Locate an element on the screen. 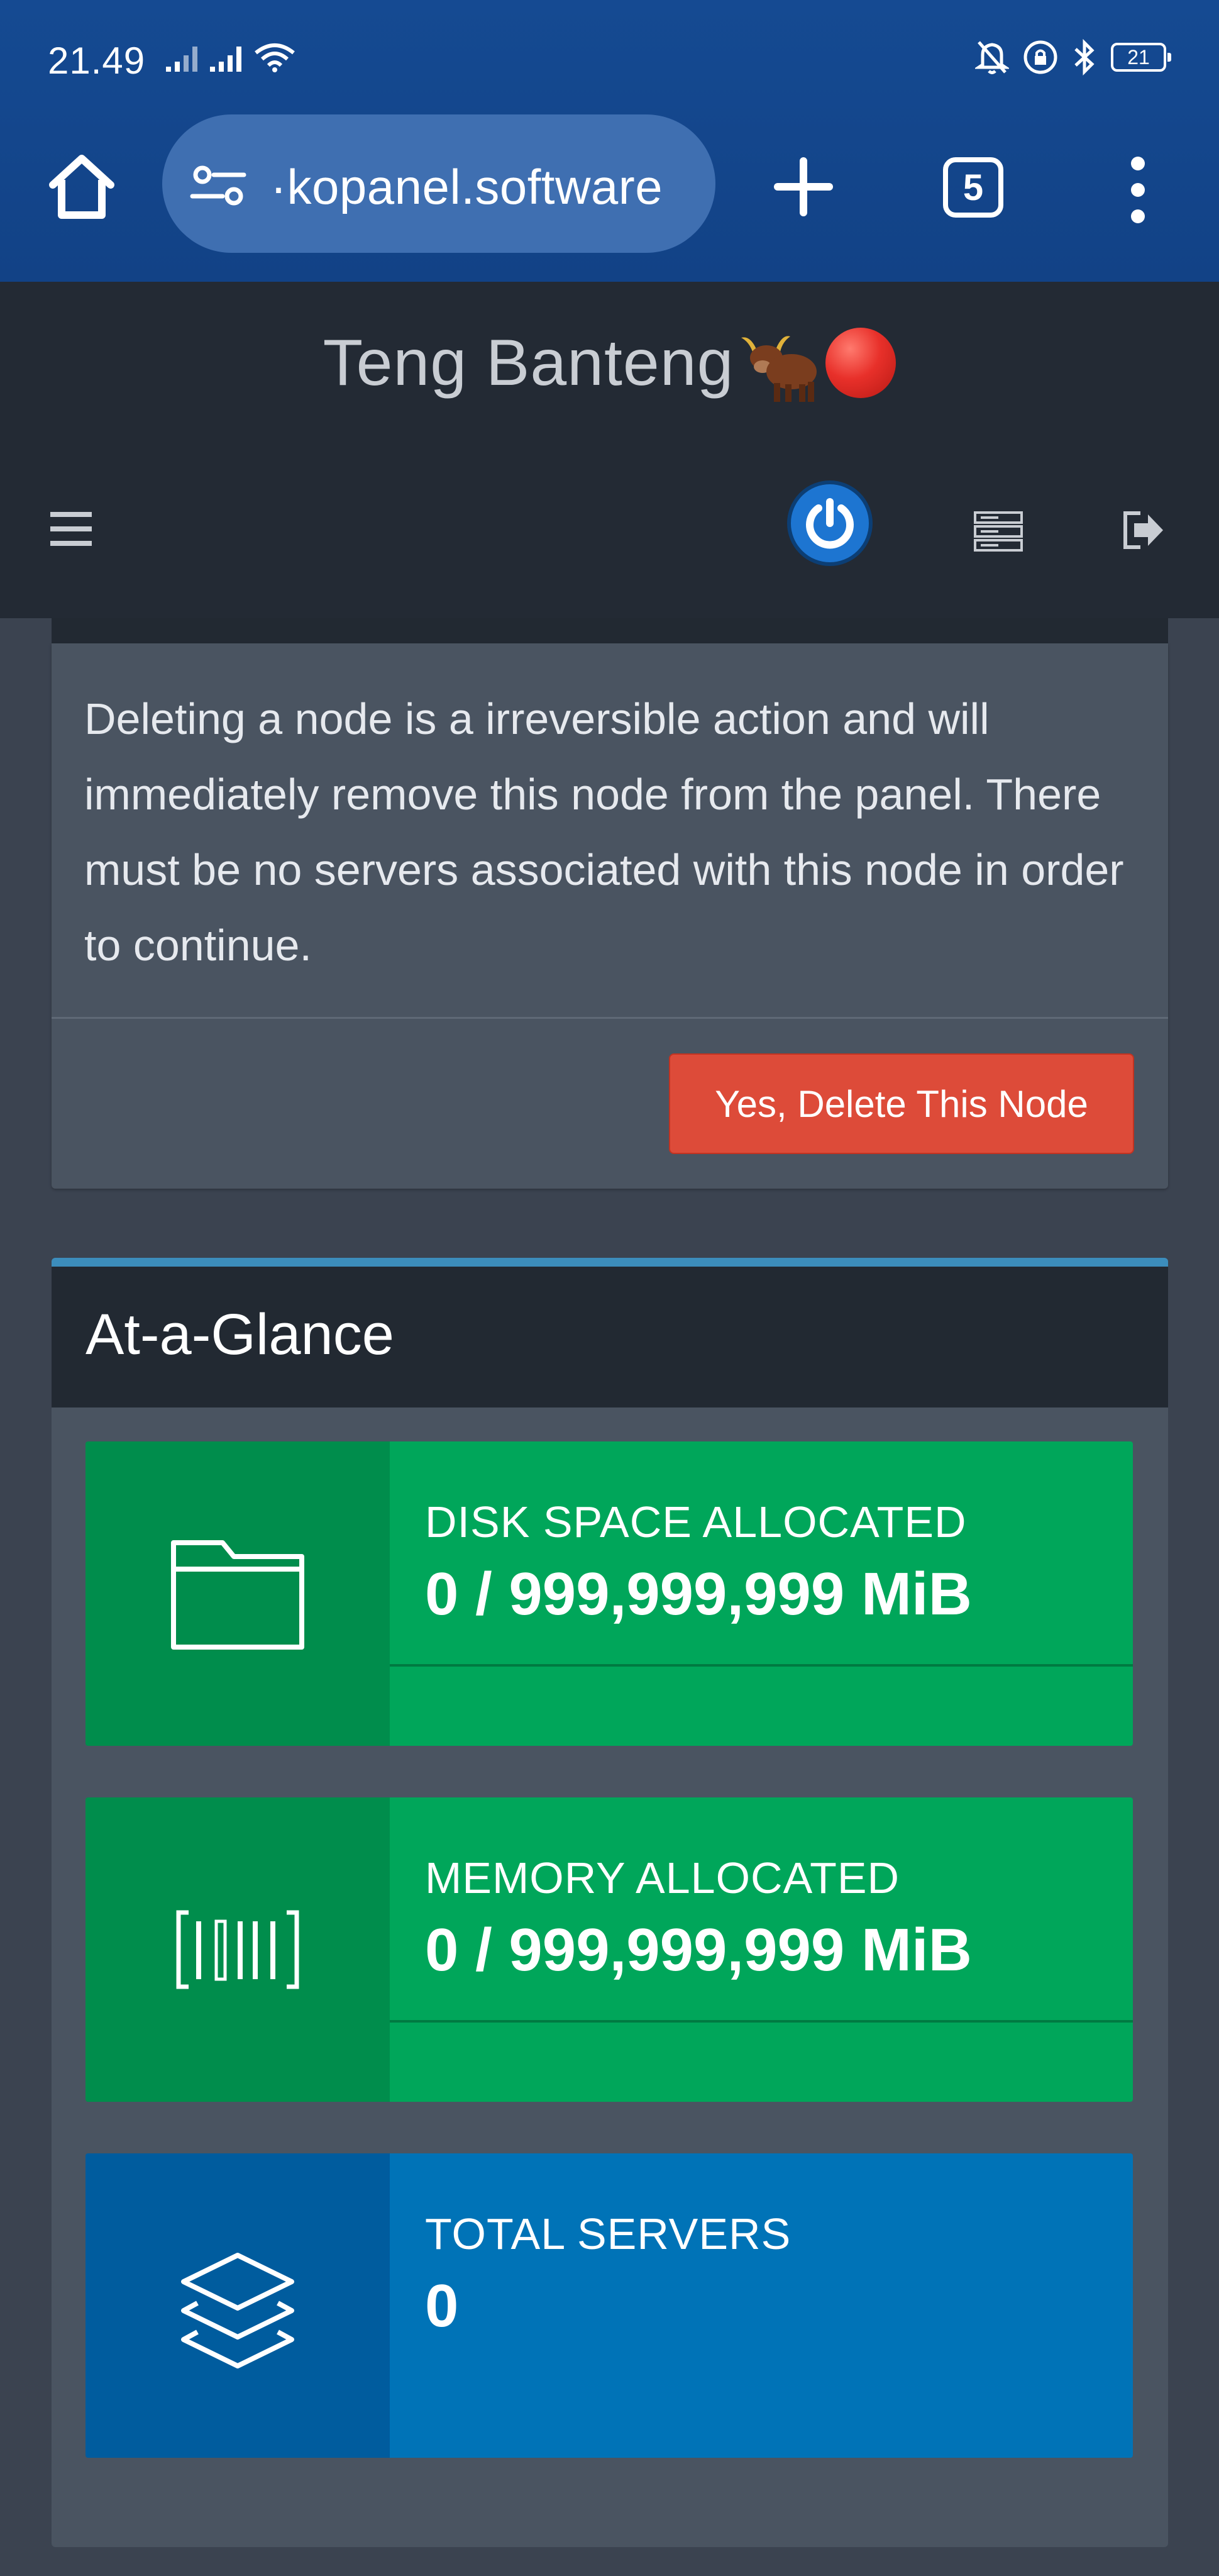  battery-icon: 21 is located at coordinates (1141, 57).